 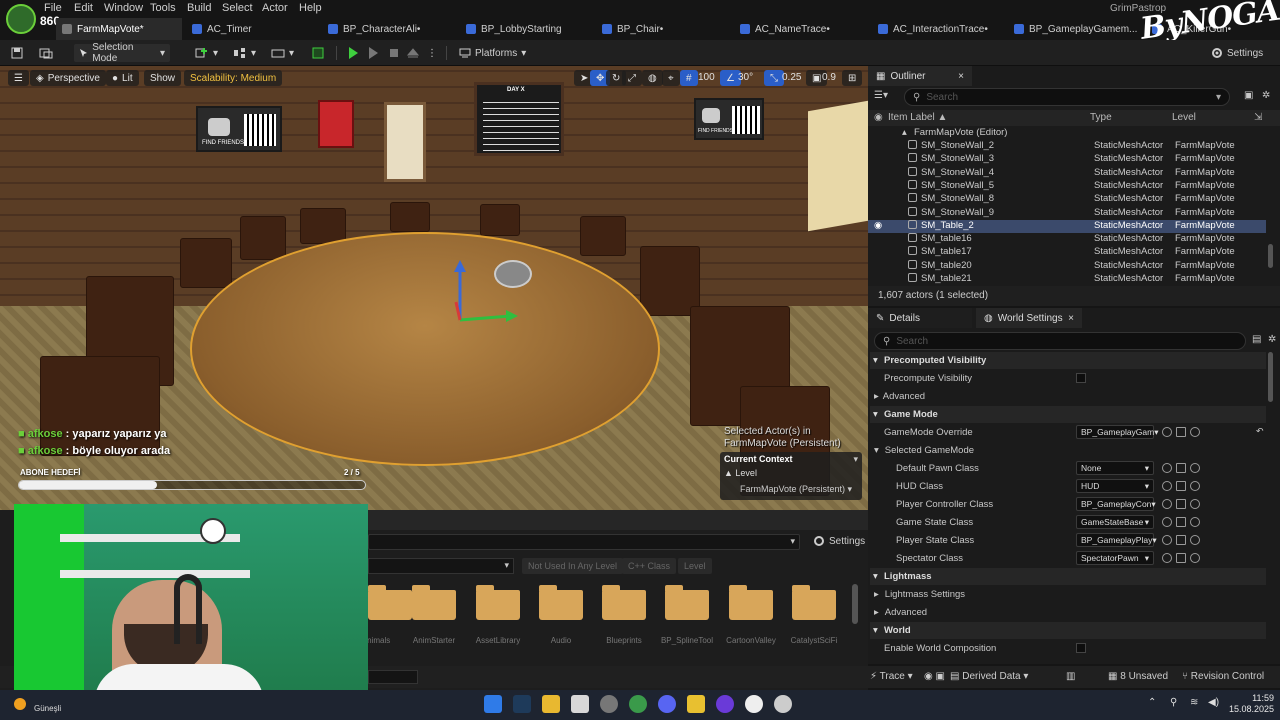 What do you see at coordinates (318, 53) in the screenshot?
I see `modes-button` at bounding box center [318, 53].